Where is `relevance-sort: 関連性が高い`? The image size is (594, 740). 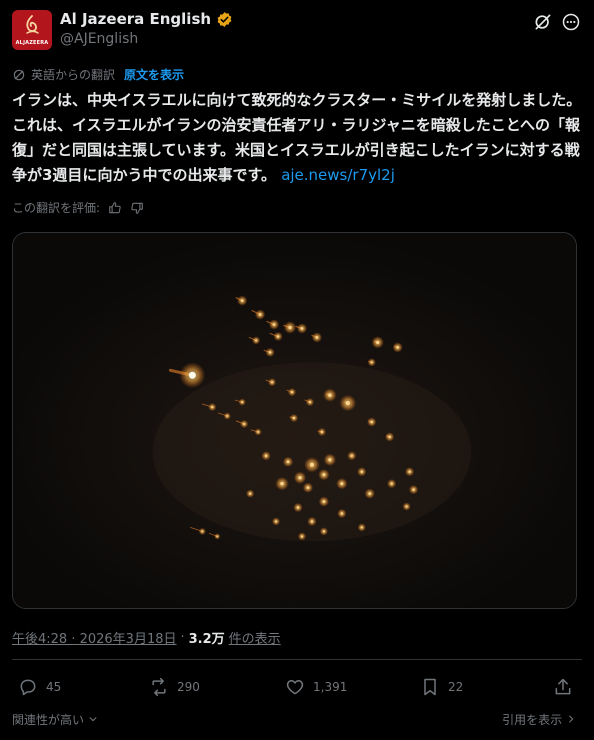 relevance-sort: 関連性が高い is located at coordinates (55, 719).